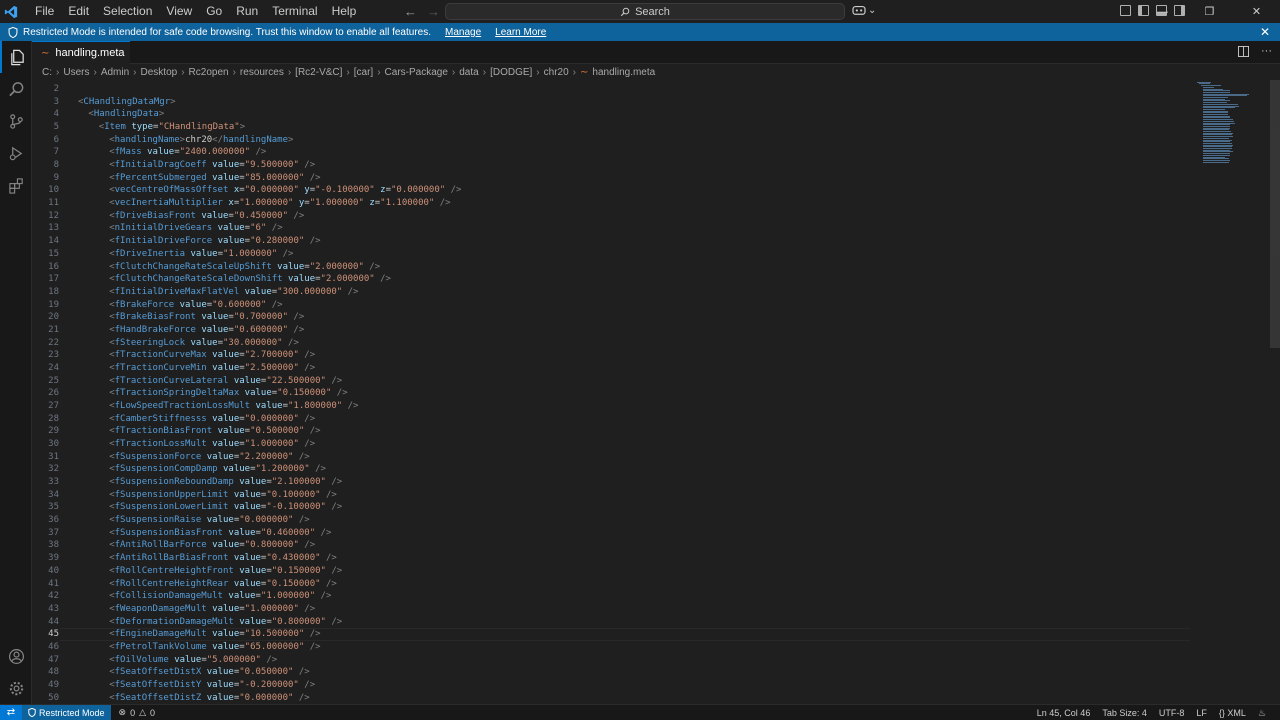 The width and height of the screenshot is (1280, 720). What do you see at coordinates (612, 355) in the screenshot?
I see `code-line: 23 <fTractionCurveMax value="2.700000" />` at bounding box center [612, 355].